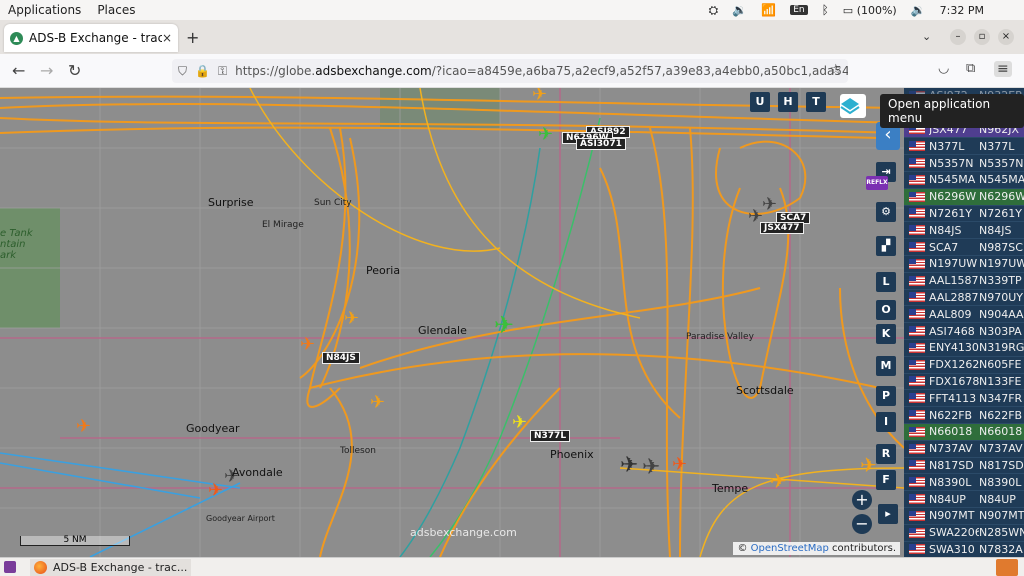 This screenshot has height=576, width=1024. Describe the element at coordinates (954, 365) in the screenshot. I see `callsign: FDX1262` at that location.